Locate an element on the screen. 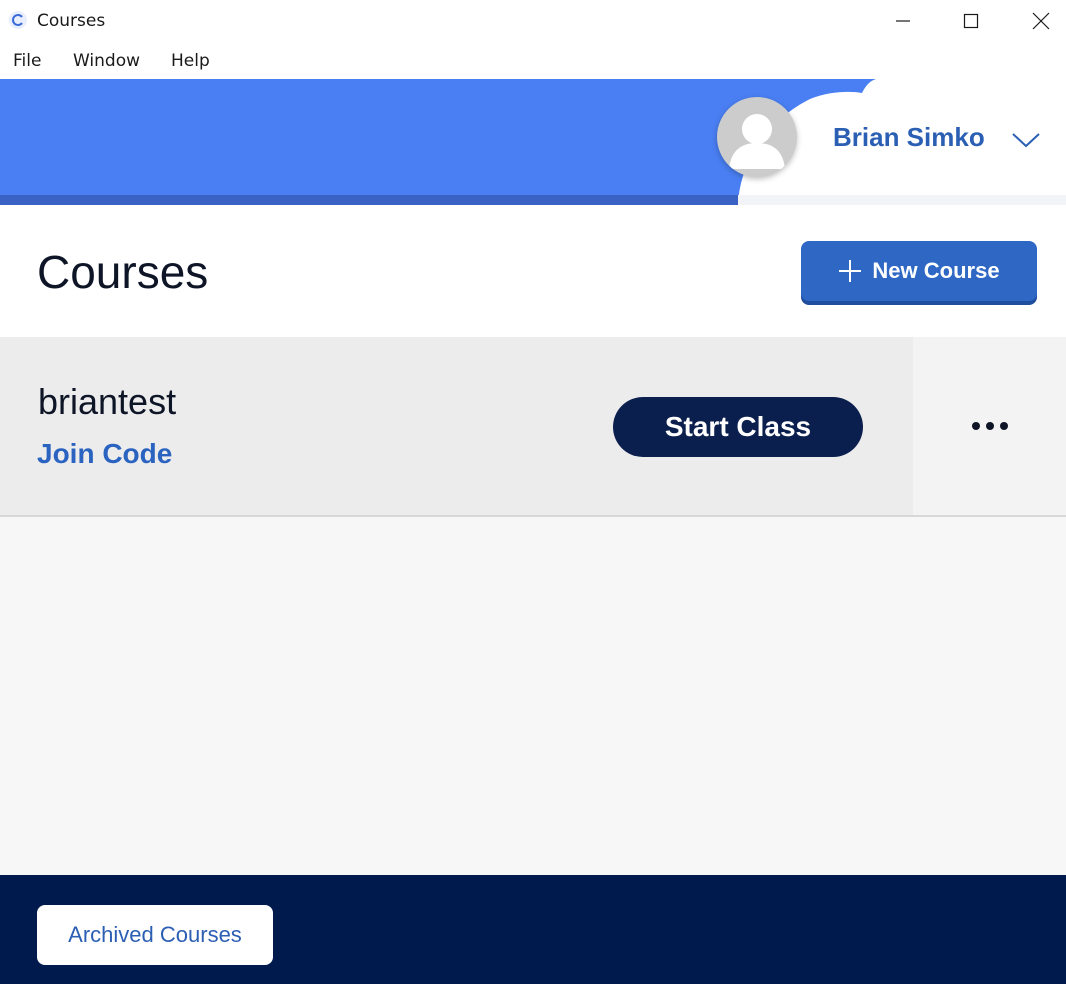  course-options-button is located at coordinates (989, 426).